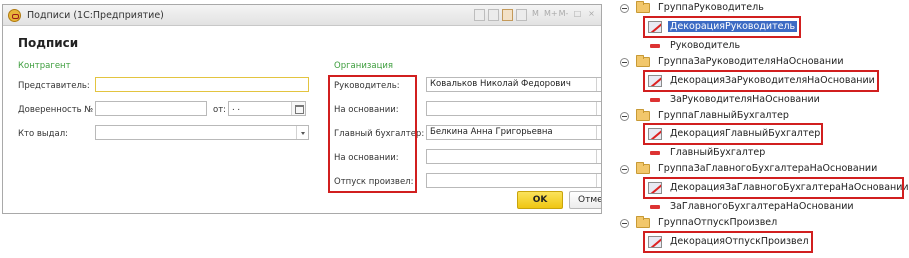 This screenshot has height=258, width=909. I want to click on power-of-attorney-input, so click(151, 108).